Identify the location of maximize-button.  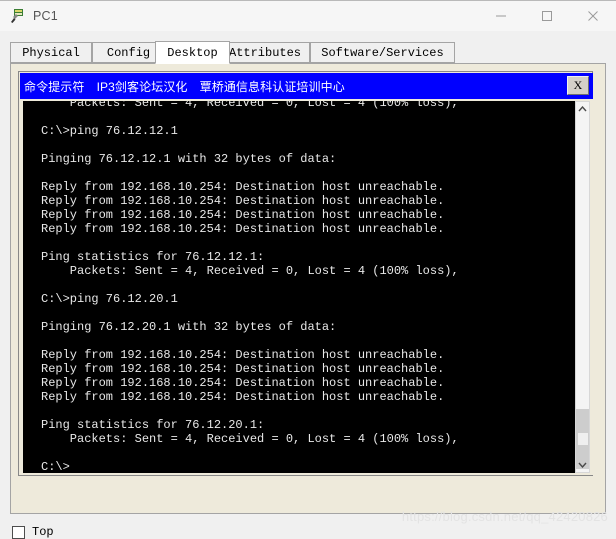
(547, 16).